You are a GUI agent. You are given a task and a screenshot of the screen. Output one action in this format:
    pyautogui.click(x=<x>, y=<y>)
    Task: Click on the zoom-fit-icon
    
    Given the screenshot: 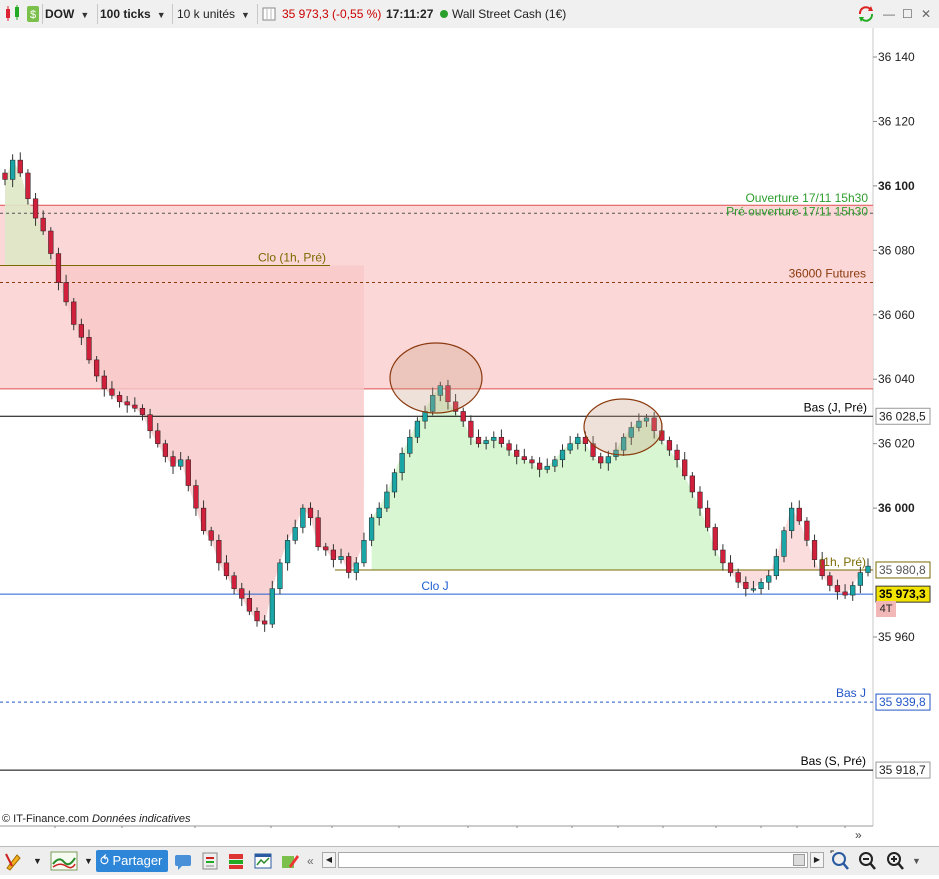 What is the action you would take?
    pyautogui.click(x=840, y=861)
    